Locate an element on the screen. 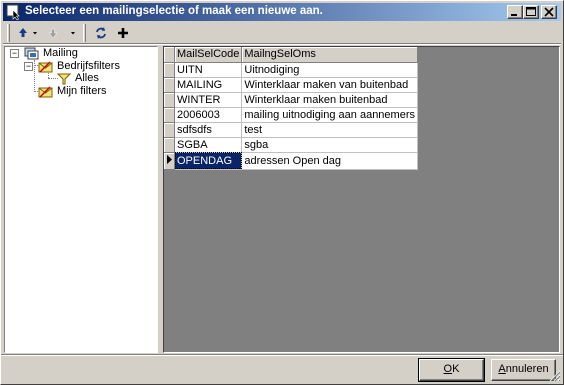  cancel-button: Annuleren is located at coordinates (523, 370).